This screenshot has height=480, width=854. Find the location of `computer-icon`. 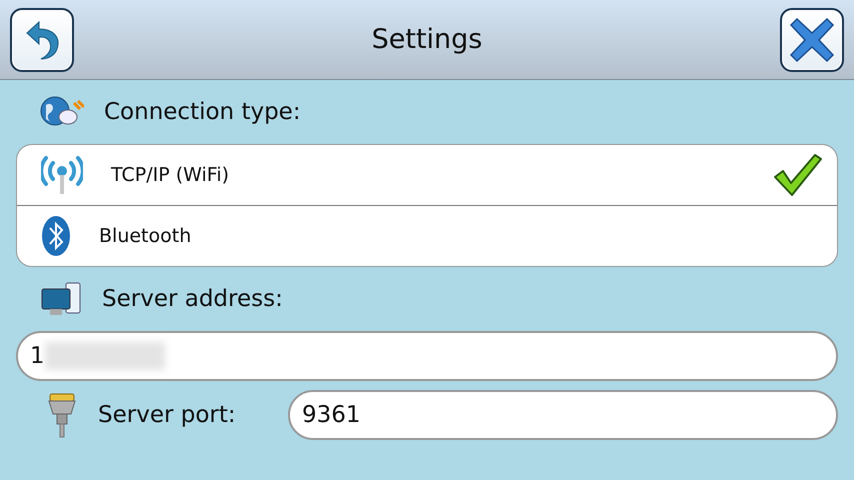

computer-icon is located at coordinates (61, 299).